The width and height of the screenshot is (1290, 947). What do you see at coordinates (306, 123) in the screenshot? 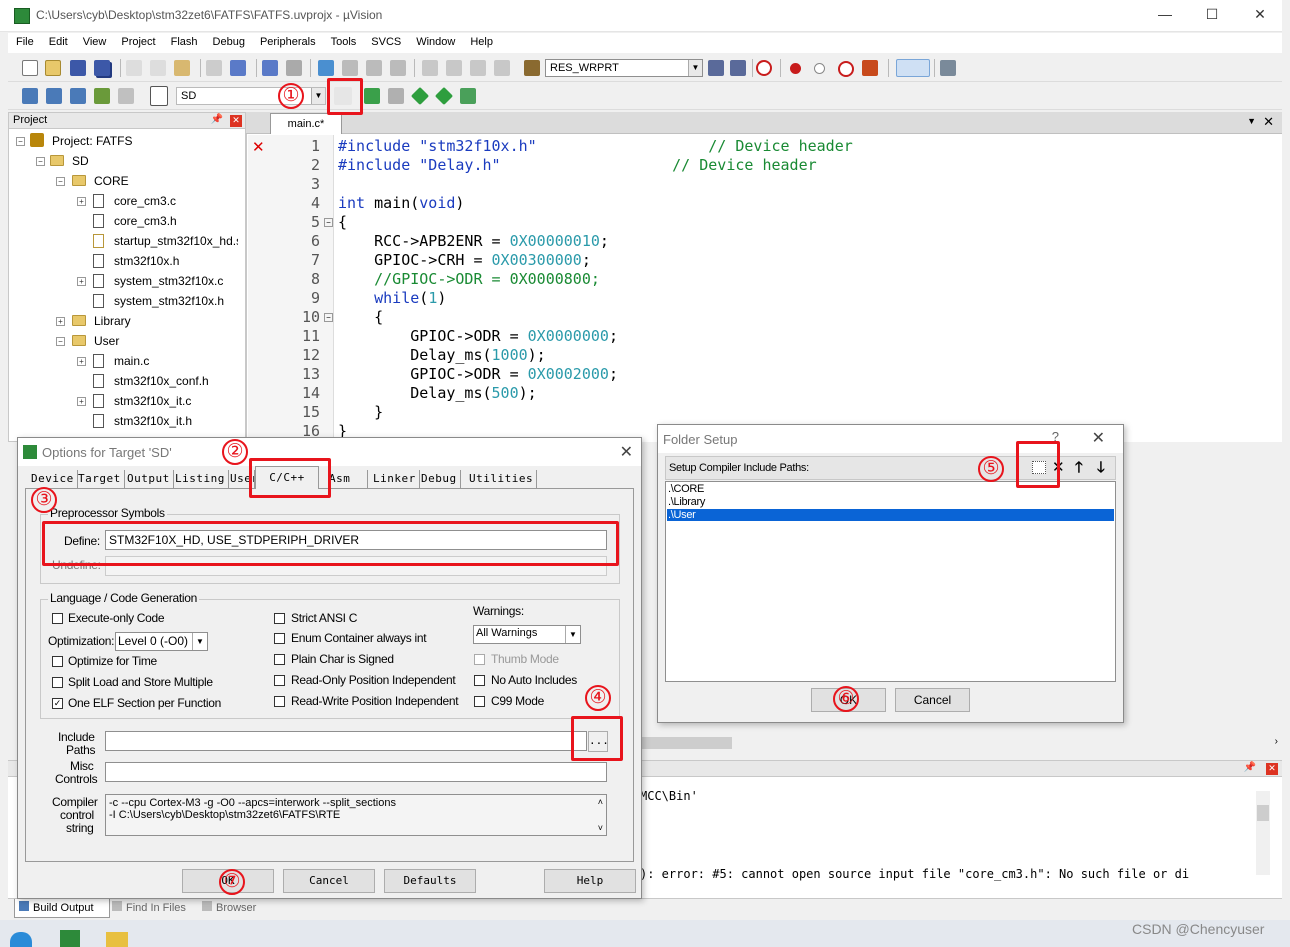
I see `tab-main-c: main.c*` at bounding box center [306, 123].